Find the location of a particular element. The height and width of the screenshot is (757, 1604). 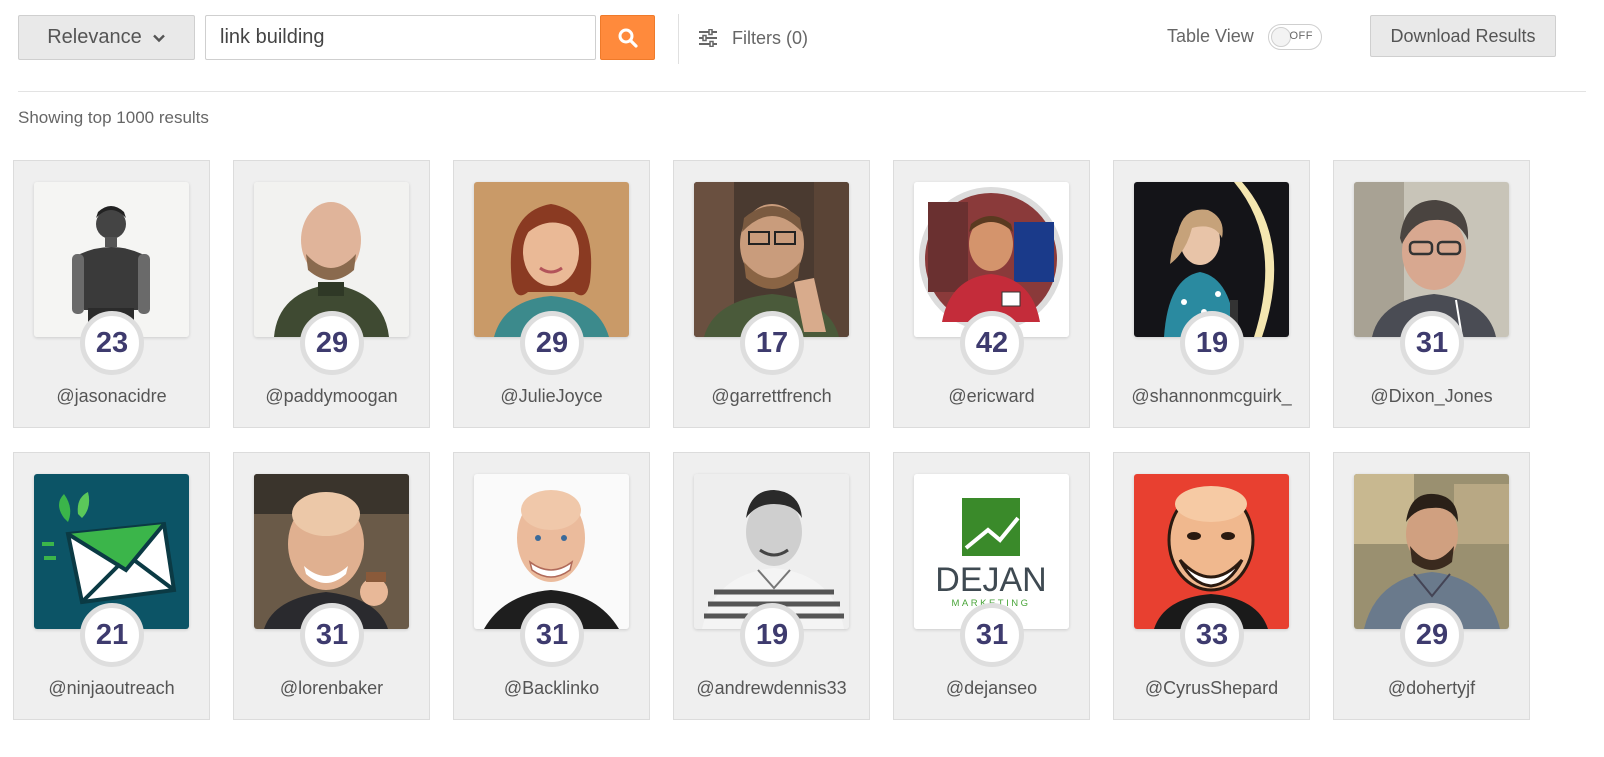

search-button is located at coordinates (627, 37).